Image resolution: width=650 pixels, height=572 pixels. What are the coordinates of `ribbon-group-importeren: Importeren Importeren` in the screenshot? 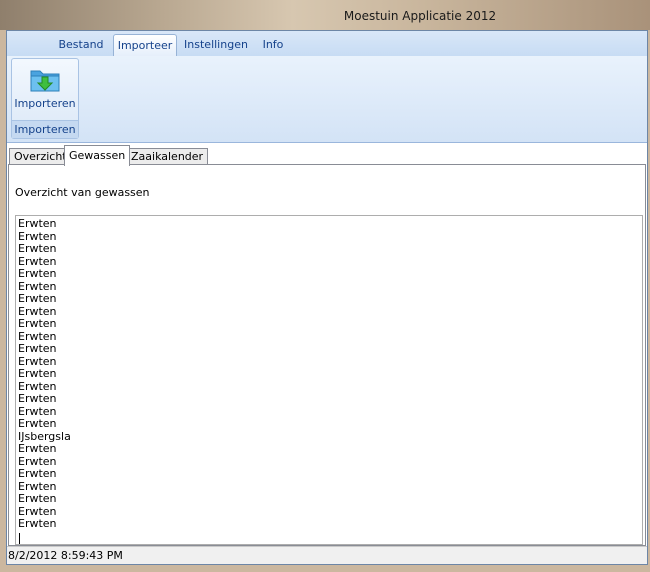 It's located at (45, 98).